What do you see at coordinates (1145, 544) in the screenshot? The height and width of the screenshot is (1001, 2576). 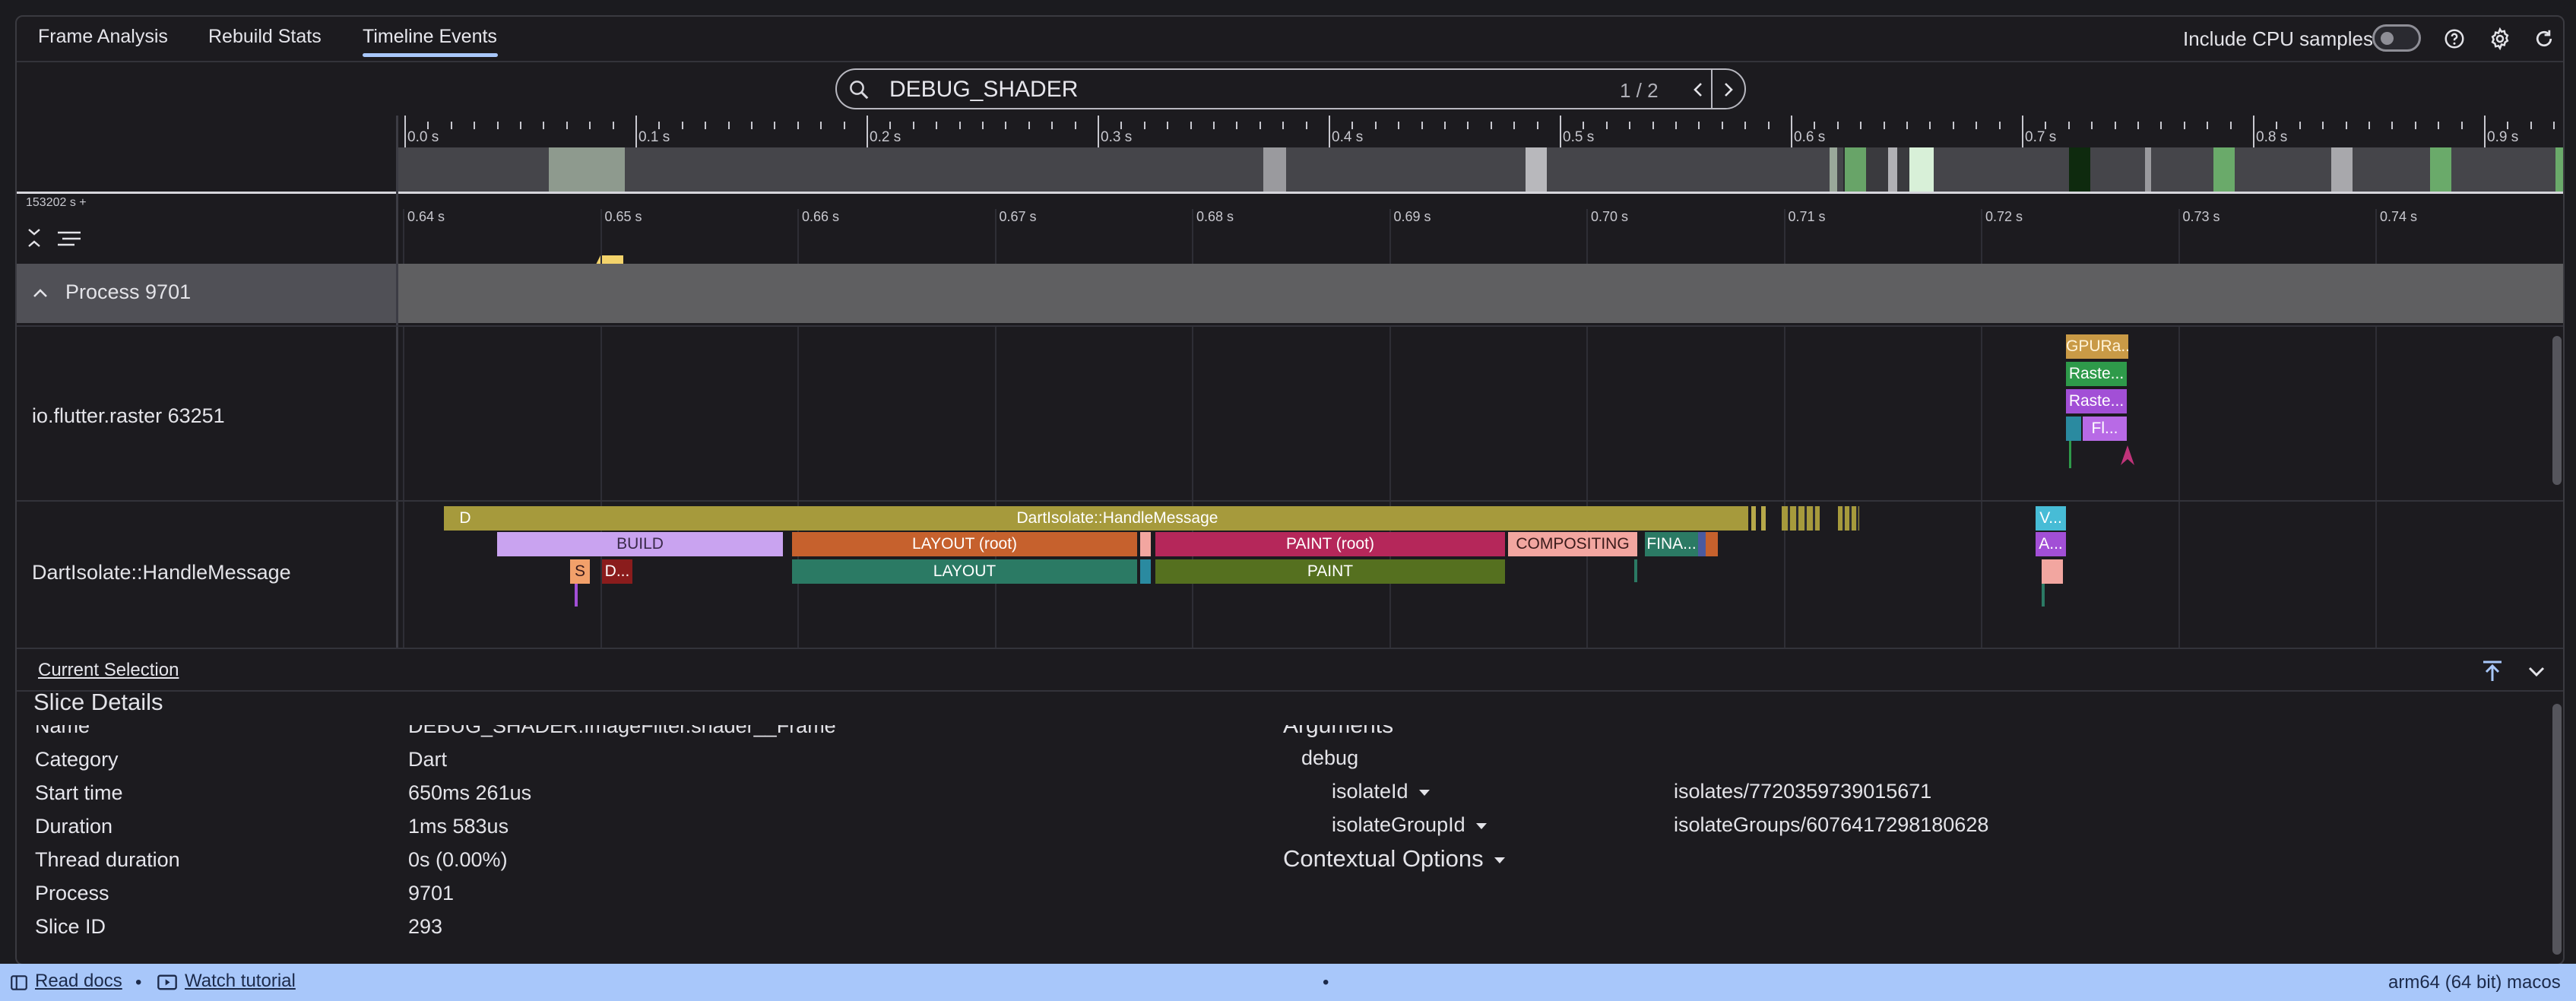 I see `event-layout-tail` at bounding box center [1145, 544].